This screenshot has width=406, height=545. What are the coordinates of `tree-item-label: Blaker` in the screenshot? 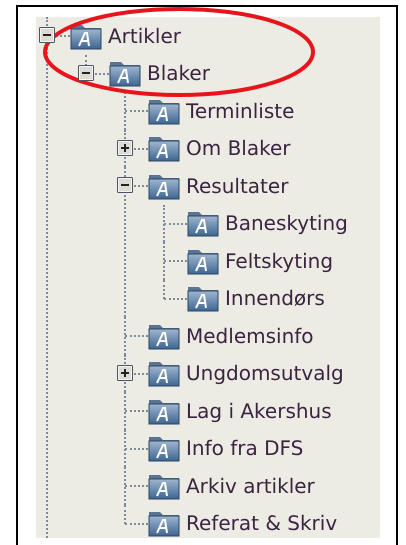 It's located at (178, 73).